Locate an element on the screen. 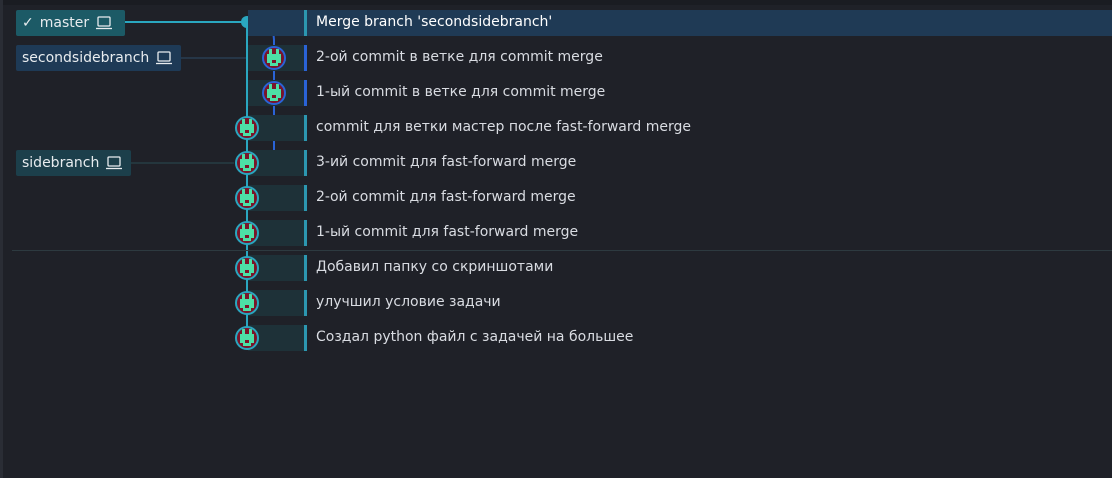  branch-label-secondsidebranch: secondsidebranch is located at coordinates (98, 58).